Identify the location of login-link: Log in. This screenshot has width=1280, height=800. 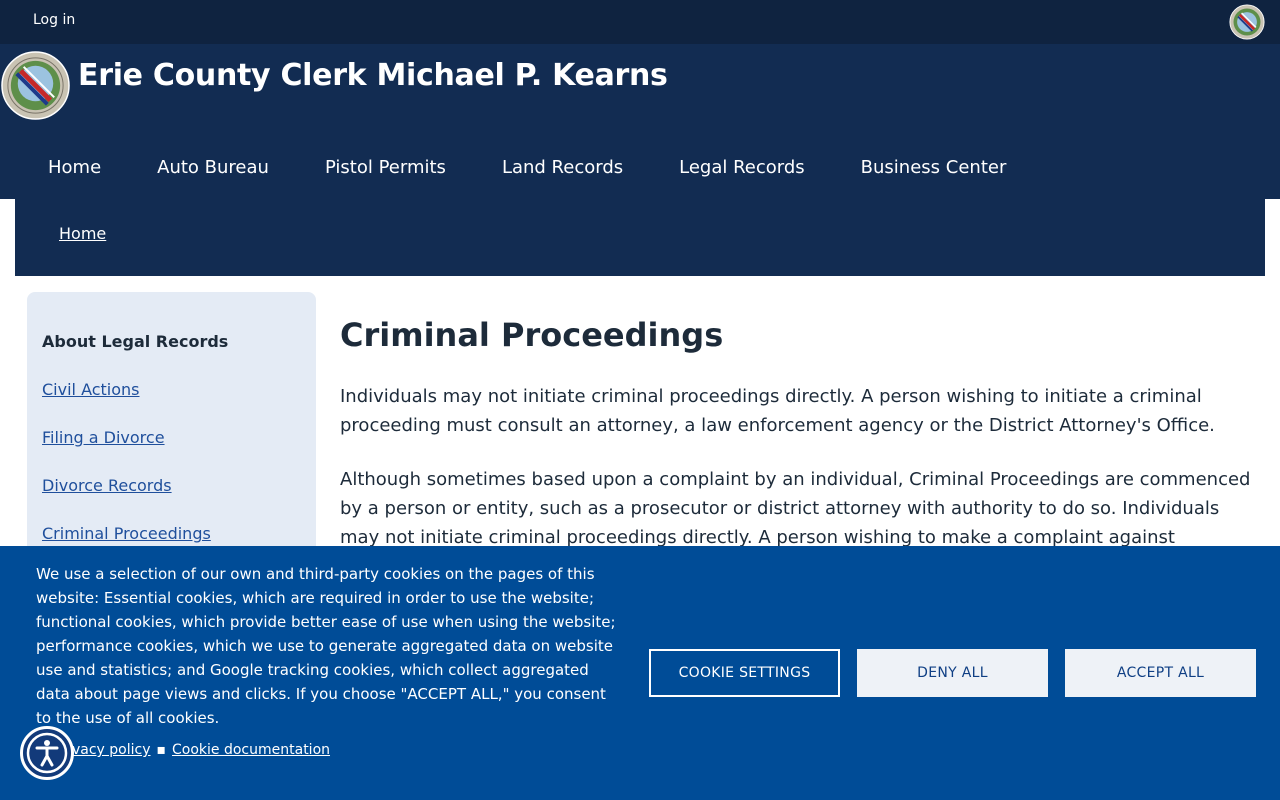
(54, 20).